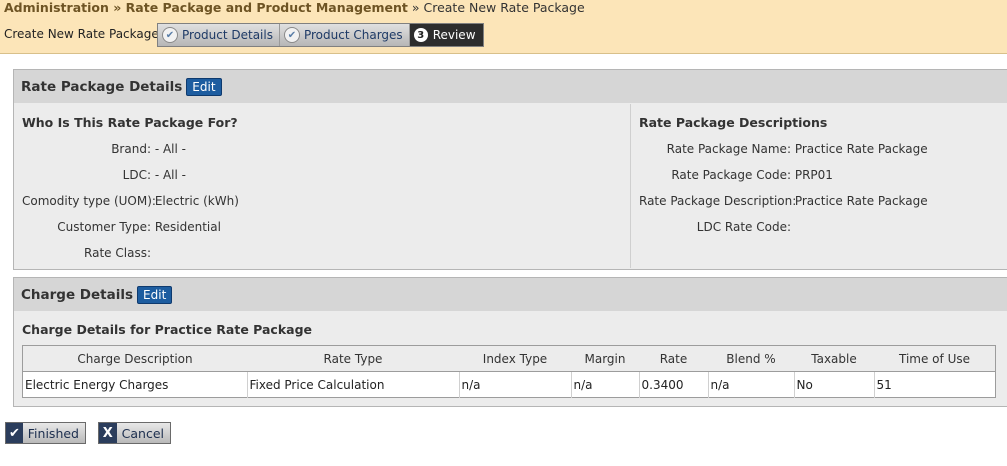  What do you see at coordinates (934, 384) in the screenshot?
I see `table-cell: 51` at bounding box center [934, 384].